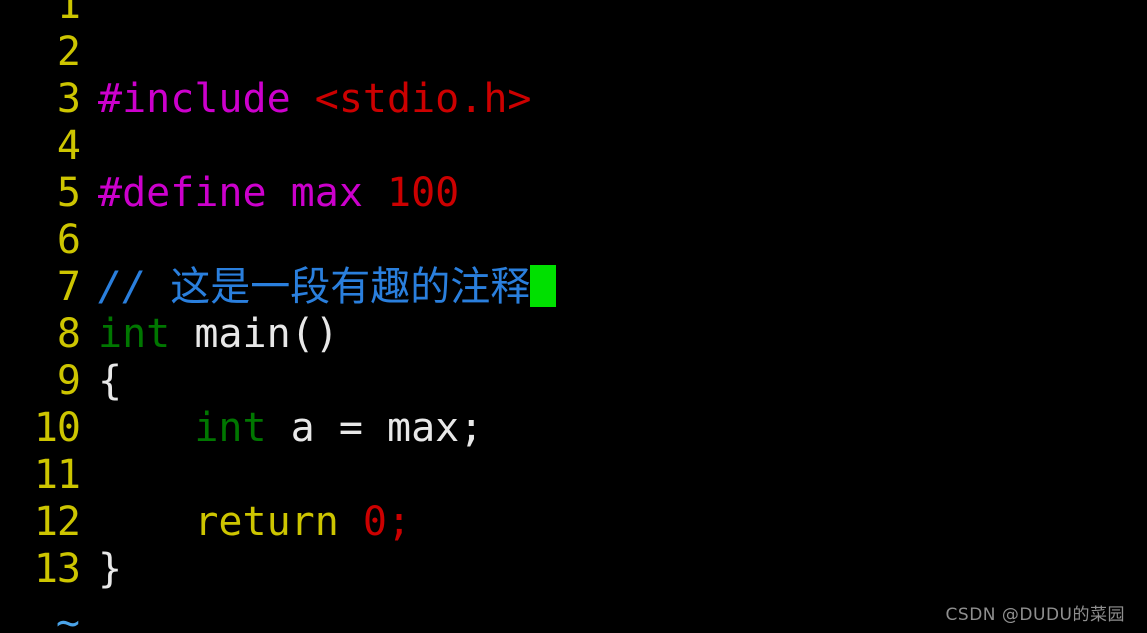 The width and height of the screenshot is (1147, 633). I want to click on vim-empty-line-tilde: ~, so click(67, 616).